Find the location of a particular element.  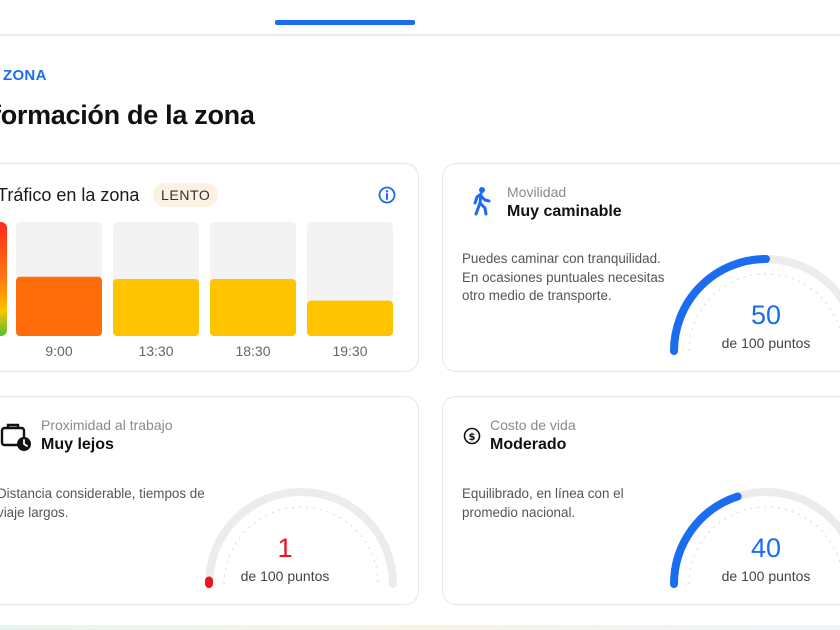

cost-gauge: 40 de 100 puntos is located at coordinates (755, 538).